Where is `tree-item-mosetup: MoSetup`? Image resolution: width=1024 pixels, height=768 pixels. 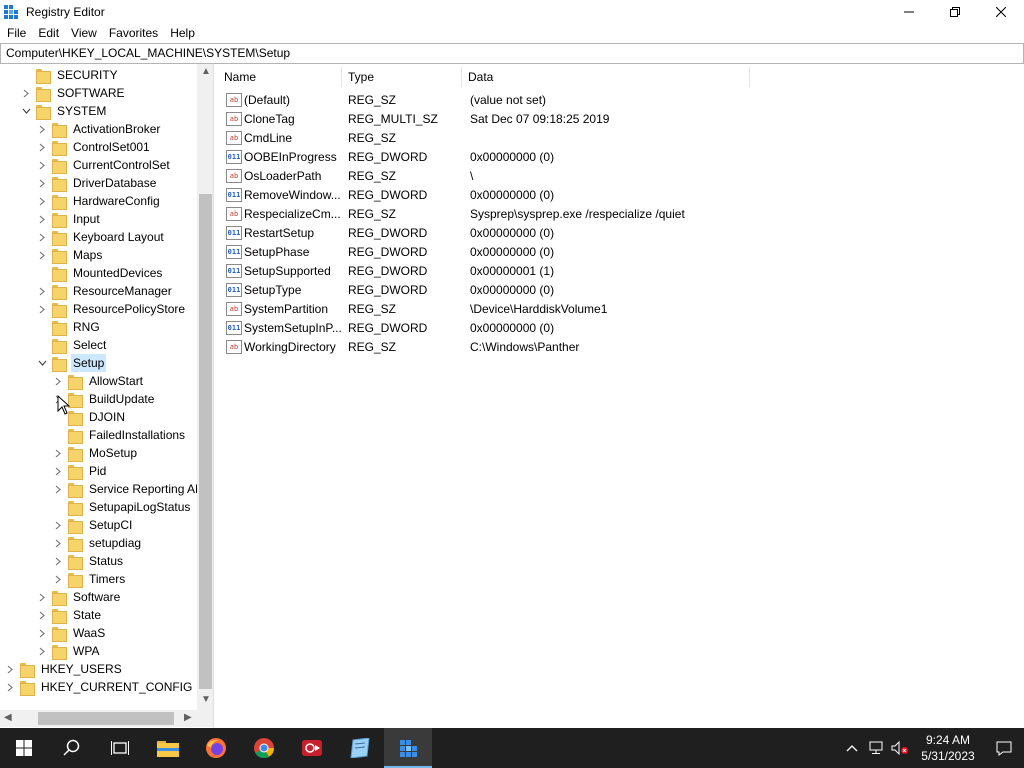
tree-item-mosetup: MoSetup is located at coordinates (95, 453).